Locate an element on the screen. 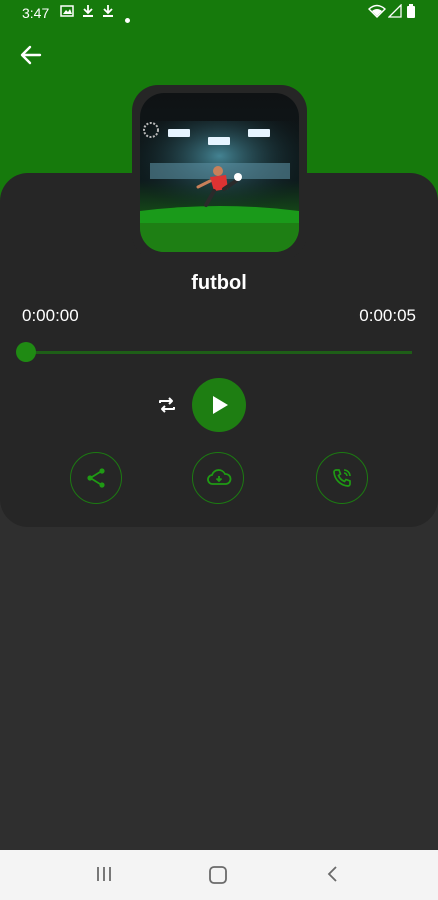  status-bar: 3:47 is located at coordinates (219, 13).